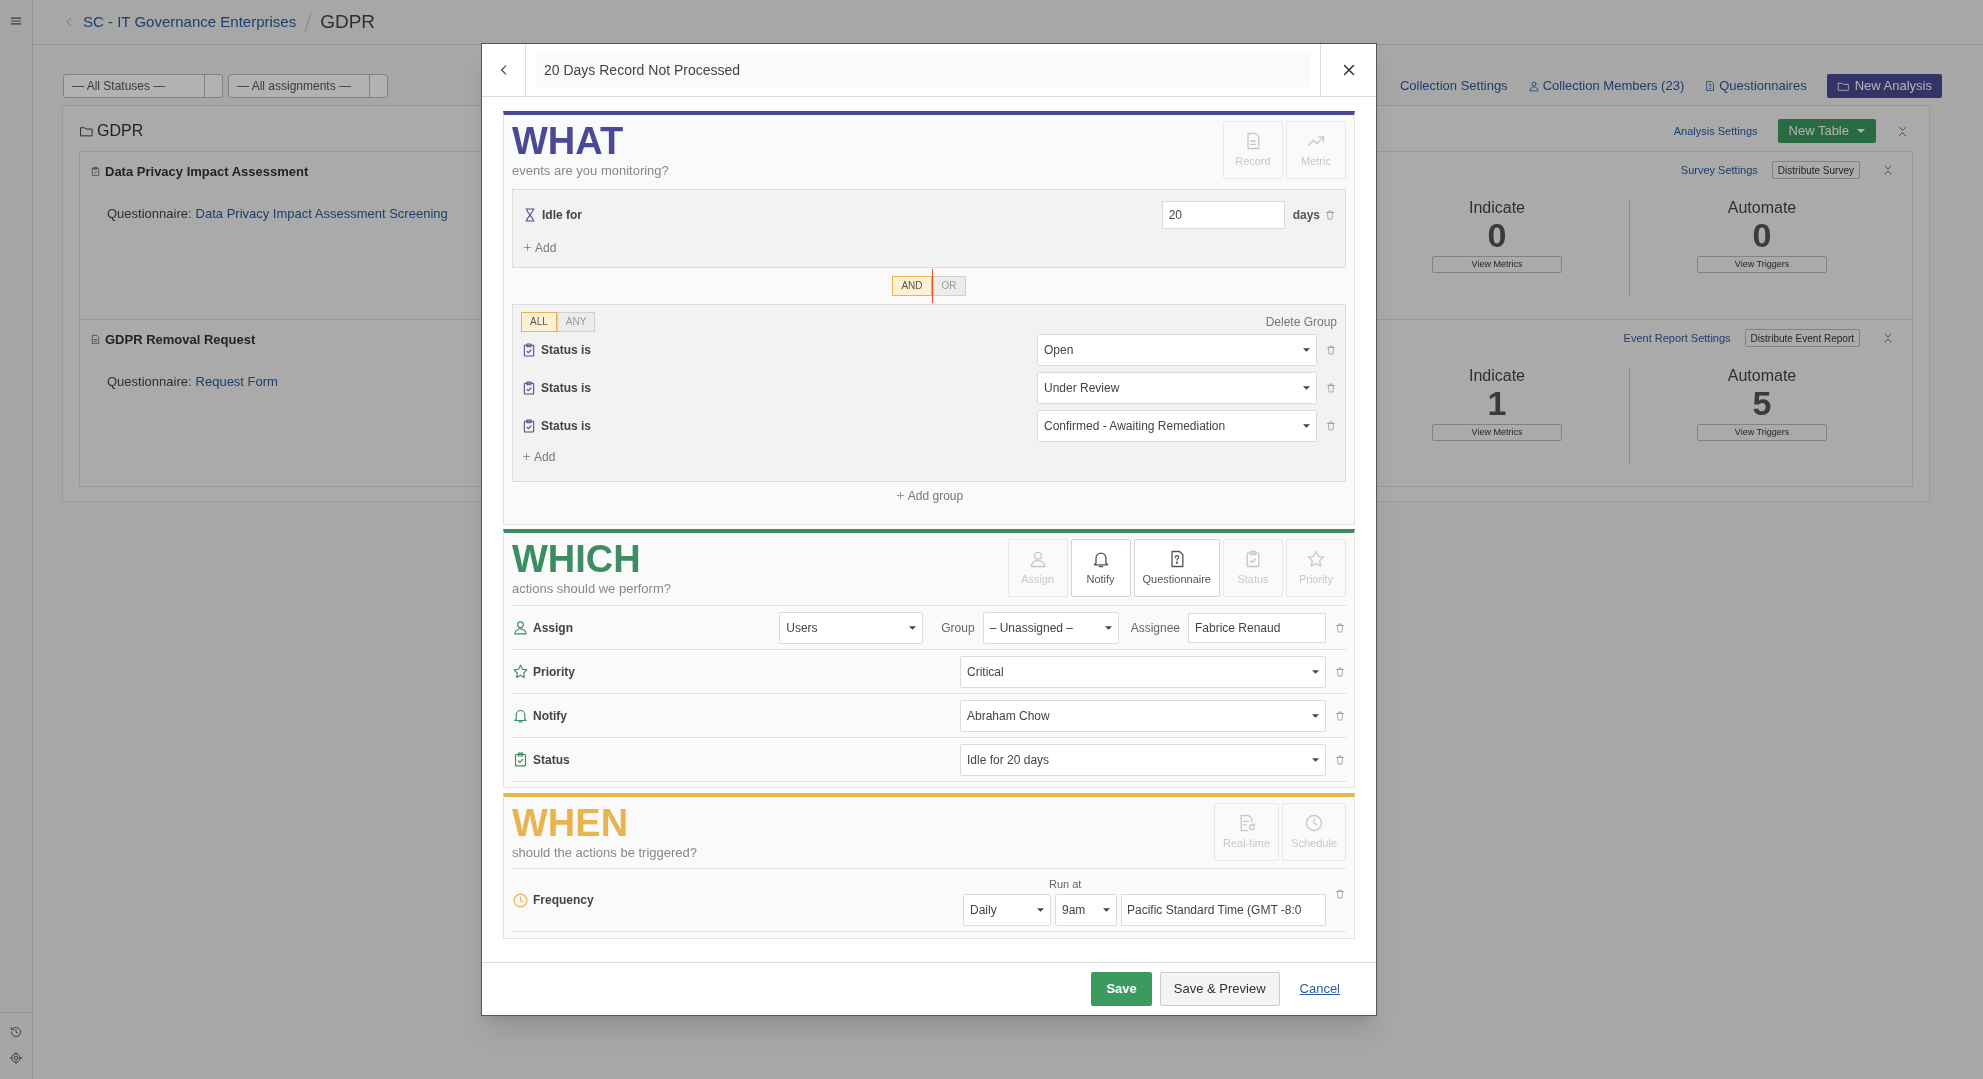  What do you see at coordinates (1121, 989) in the screenshot?
I see `save-button: Save` at bounding box center [1121, 989].